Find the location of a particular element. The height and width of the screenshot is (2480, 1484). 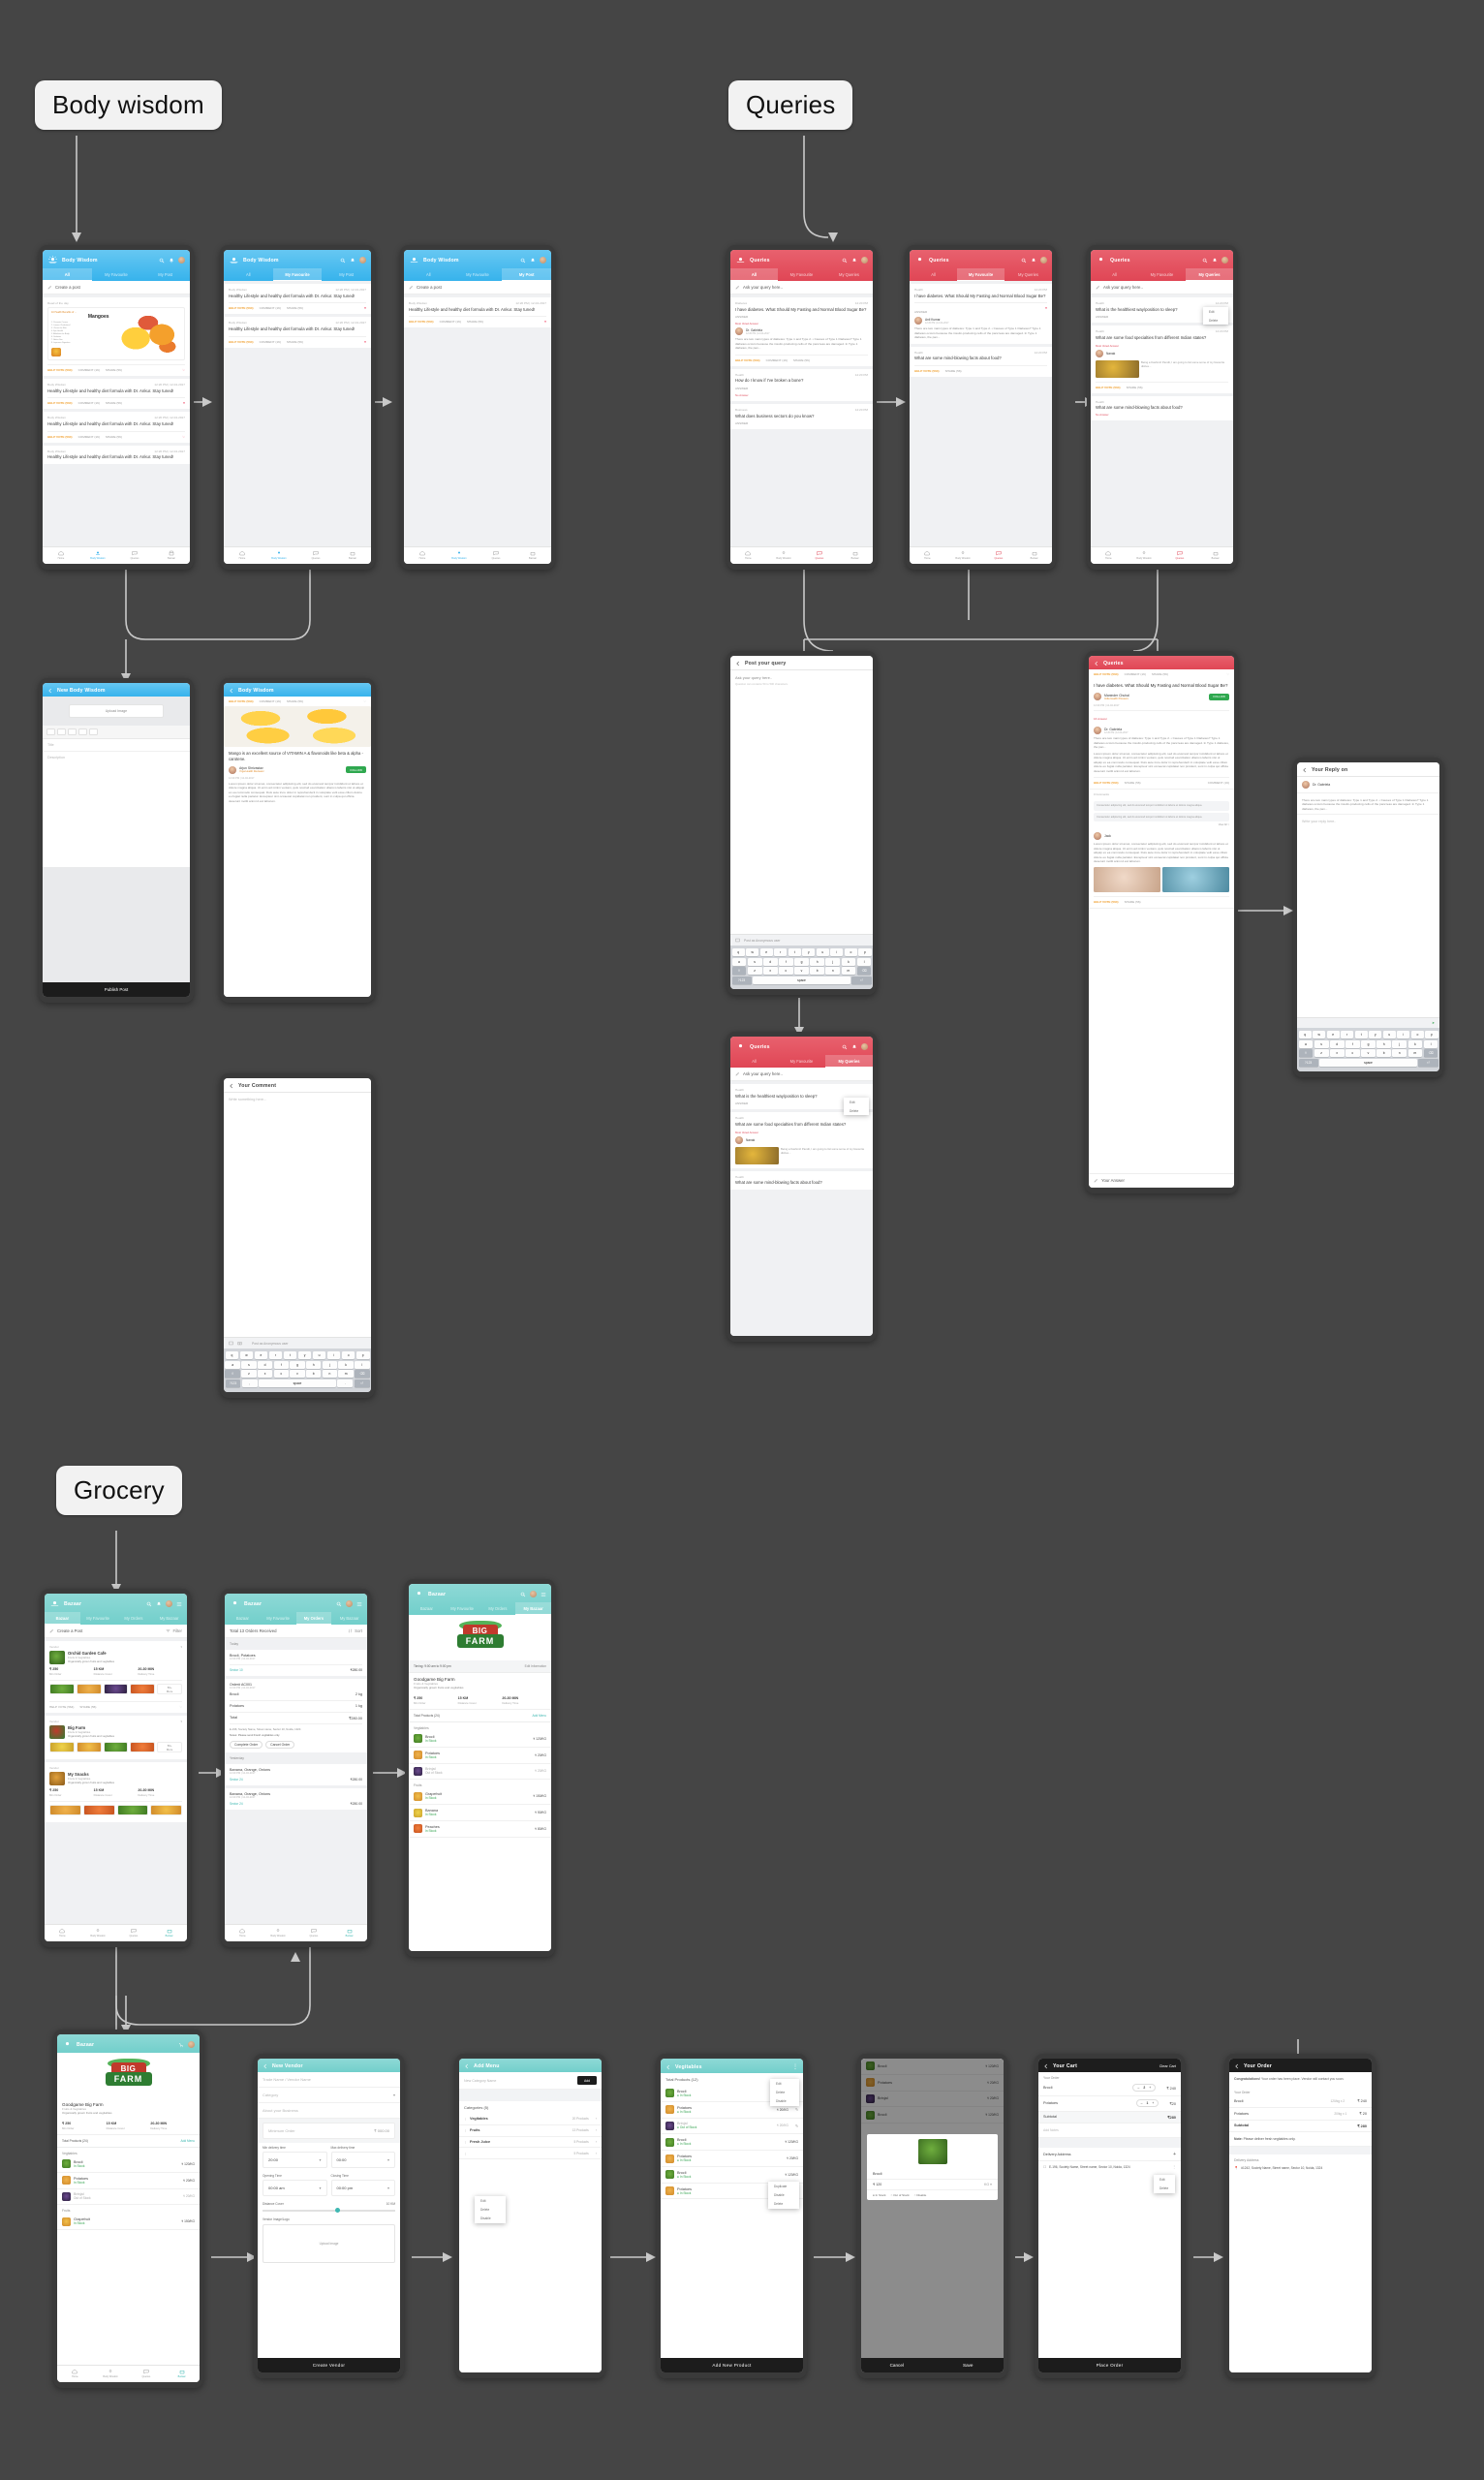

upload-image-box: Upload Image is located at coordinates (116, 711).